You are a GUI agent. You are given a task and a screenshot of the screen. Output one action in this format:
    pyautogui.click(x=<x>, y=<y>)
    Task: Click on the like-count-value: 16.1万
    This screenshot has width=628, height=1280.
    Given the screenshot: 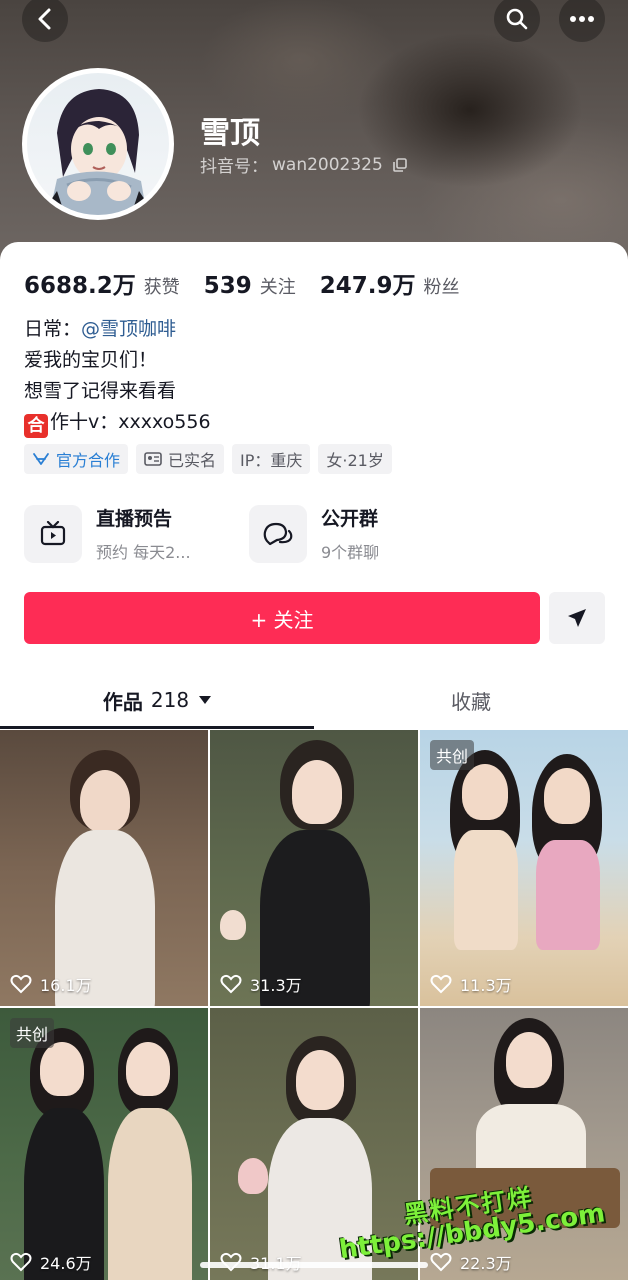 What is the action you would take?
    pyautogui.click(x=66, y=985)
    